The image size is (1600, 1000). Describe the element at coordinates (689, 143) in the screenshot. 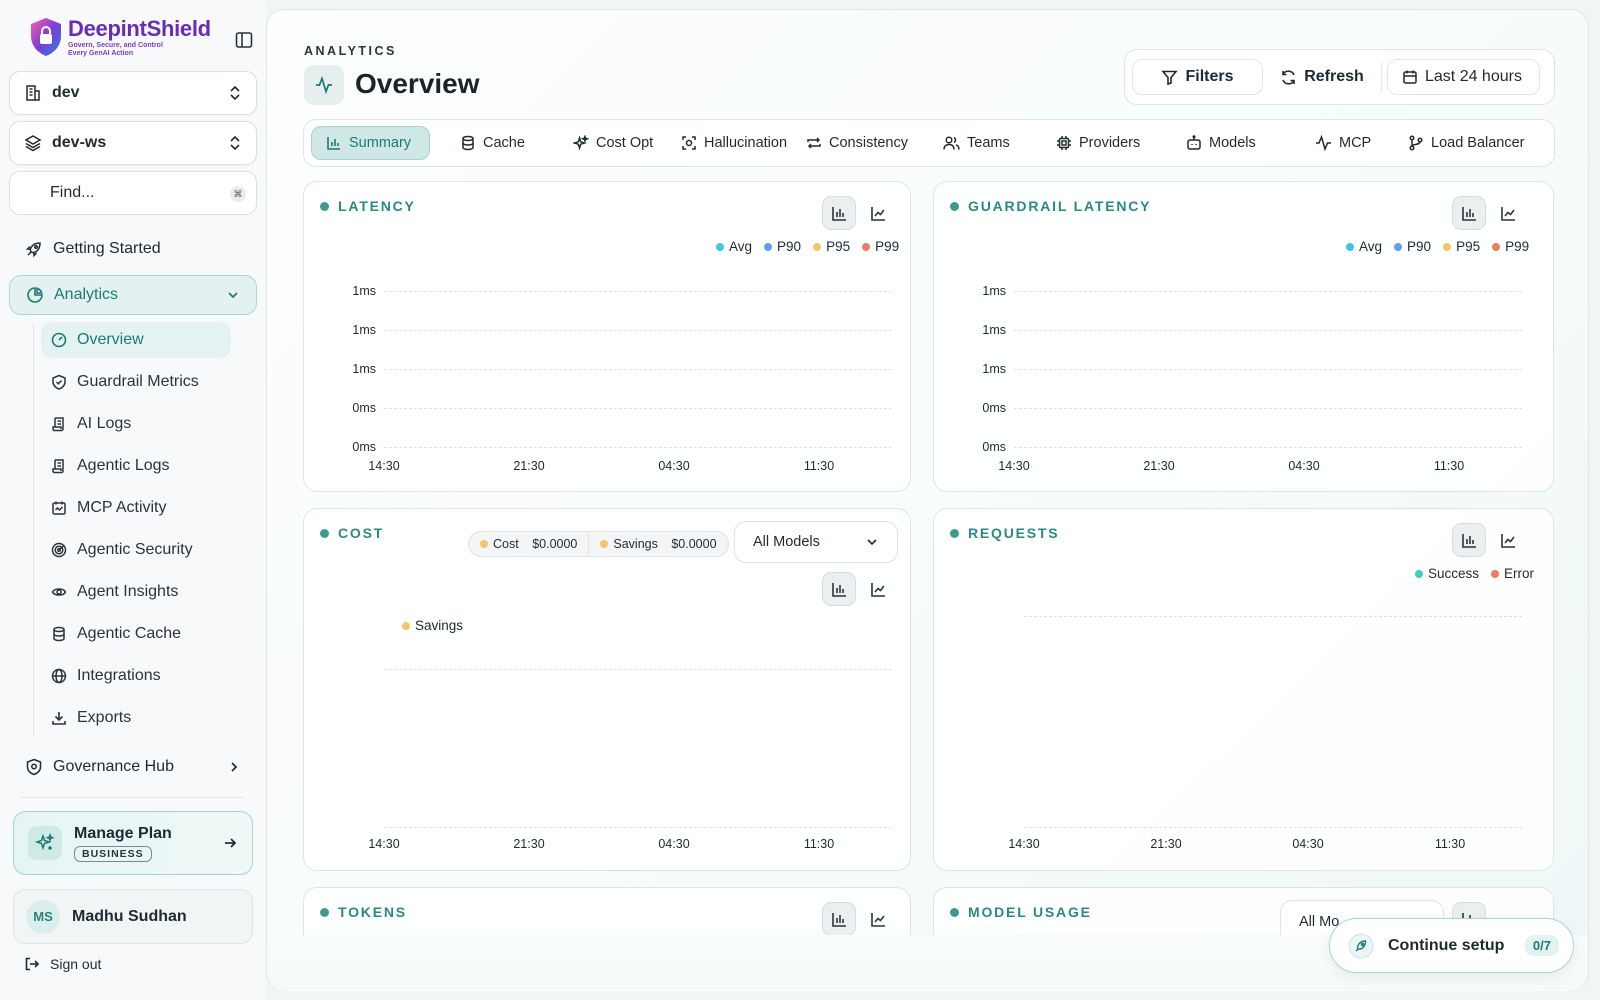

I see `scan-icon` at that location.